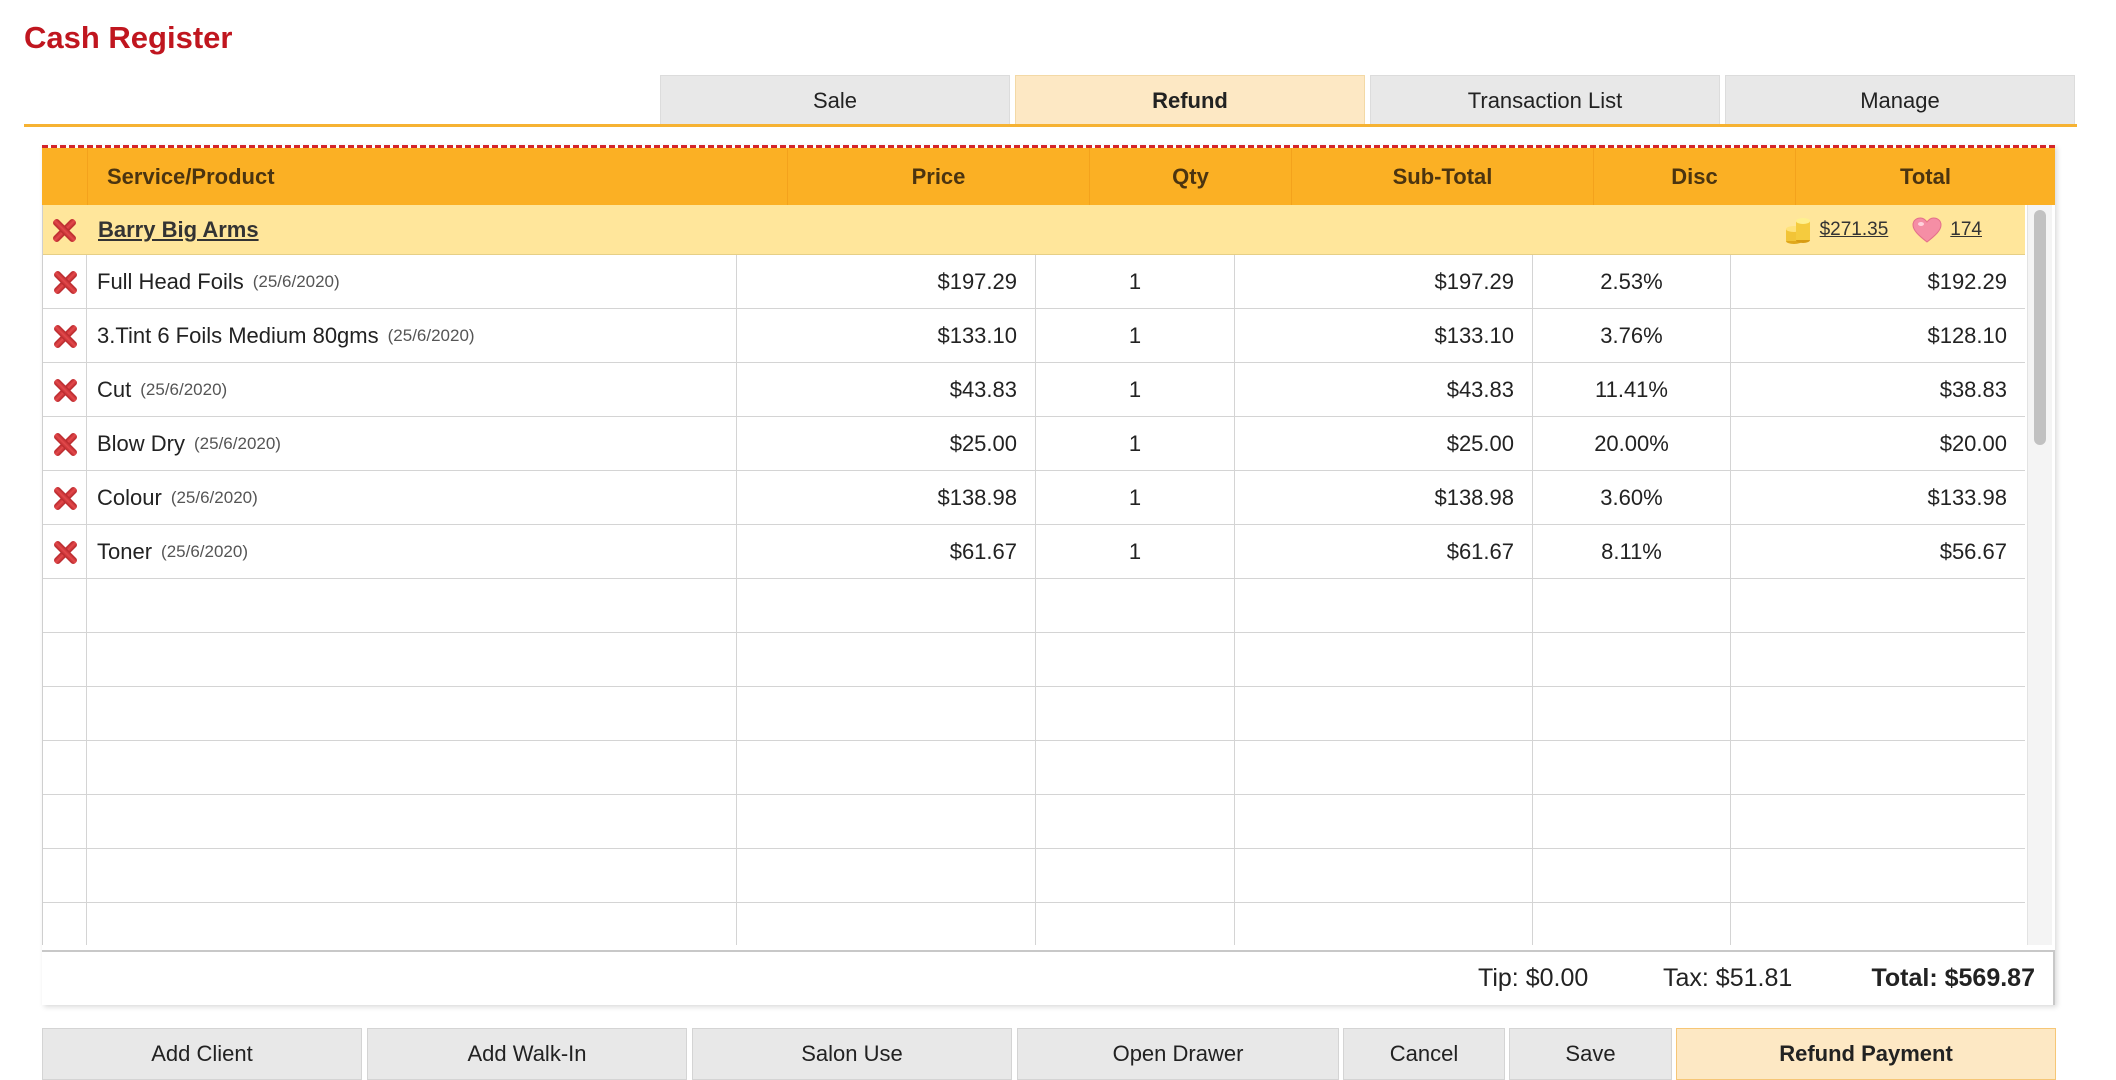 This screenshot has width=2116, height=1080. What do you see at coordinates (1966, 230) in the screenshot?
I see `client-points-link: 174` at bounding box center [1966, 230].